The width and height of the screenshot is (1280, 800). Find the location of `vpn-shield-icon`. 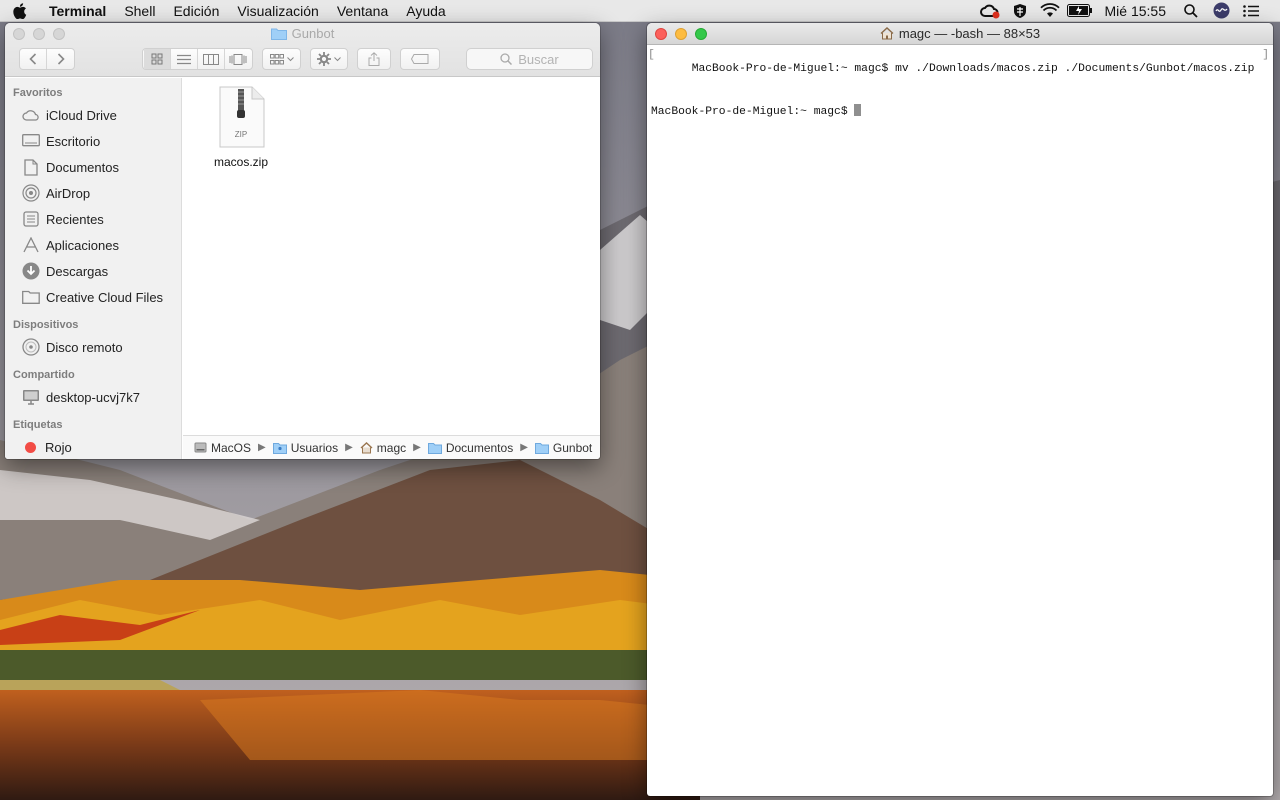

vpn-shield-icon is located at coordinates (1020, 11).